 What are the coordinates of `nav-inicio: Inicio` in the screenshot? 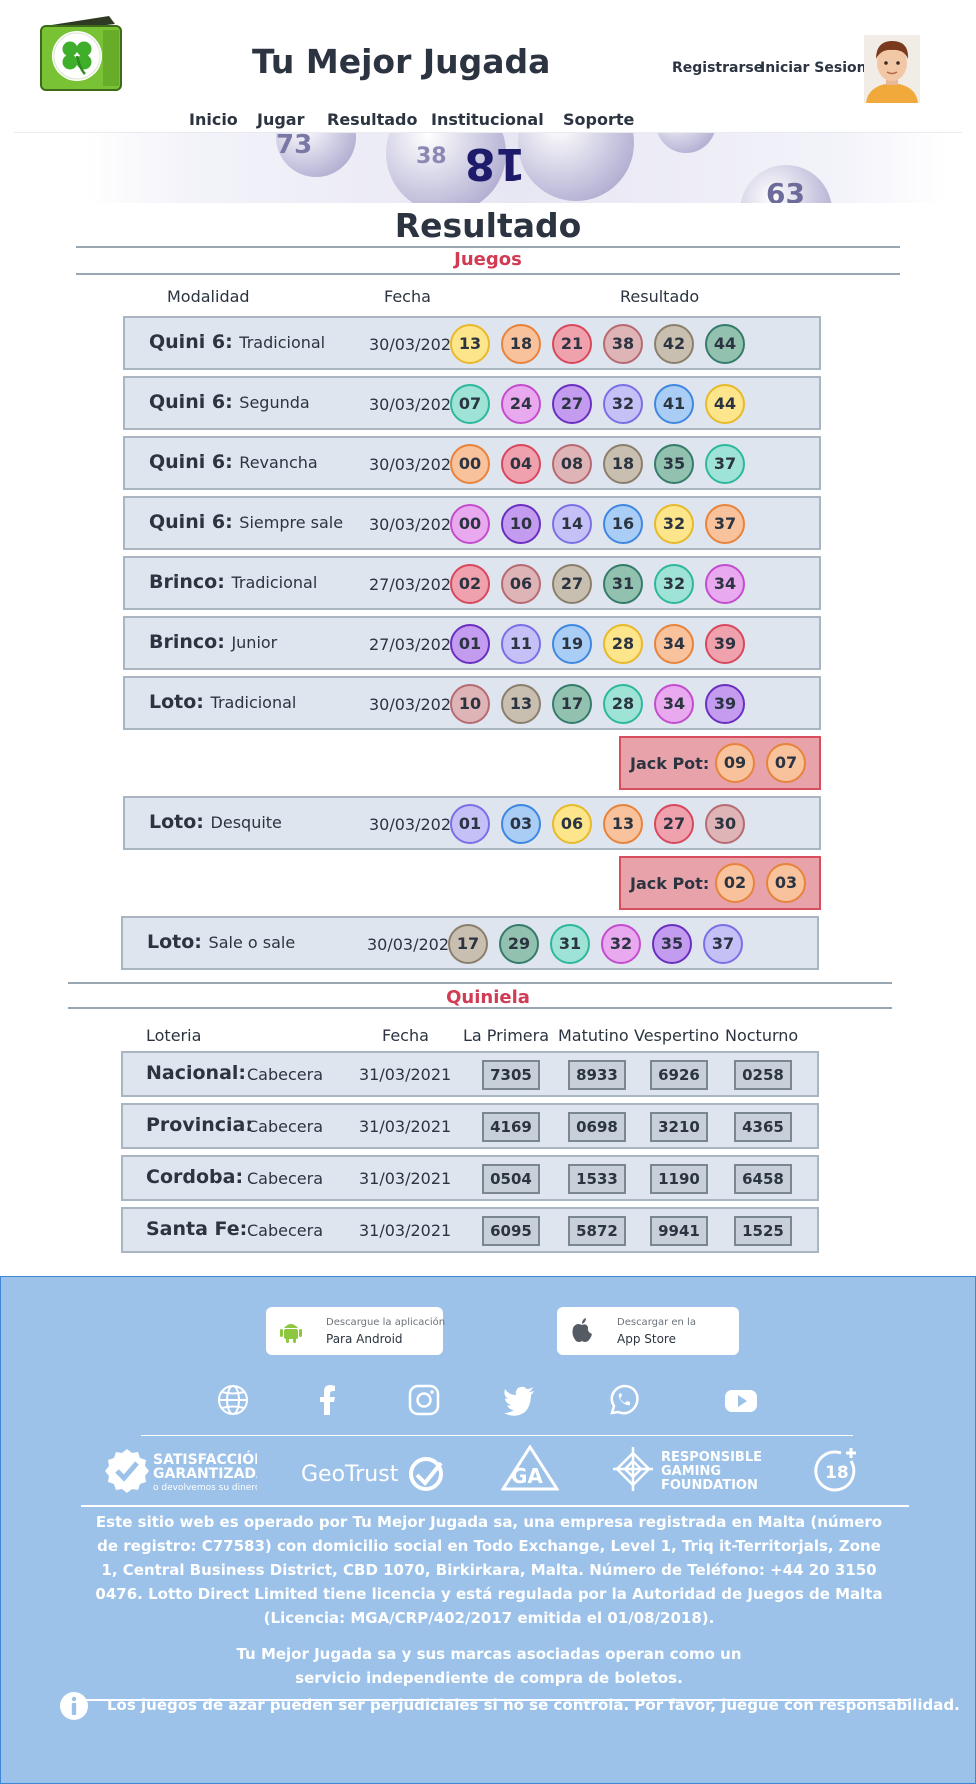 It's located at (213, 119).